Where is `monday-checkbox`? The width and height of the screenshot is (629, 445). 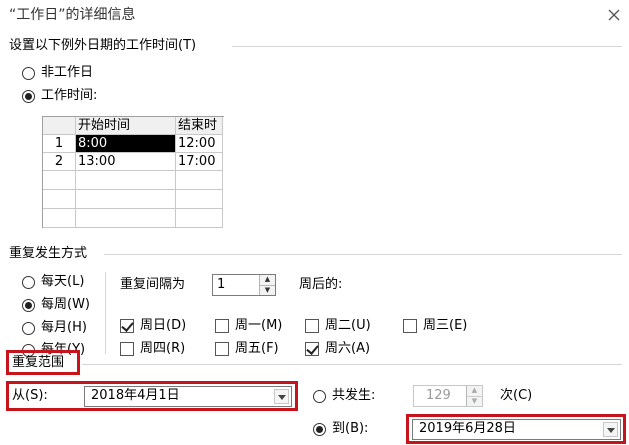 monday-checkbox is located at coordinates (222, 326).